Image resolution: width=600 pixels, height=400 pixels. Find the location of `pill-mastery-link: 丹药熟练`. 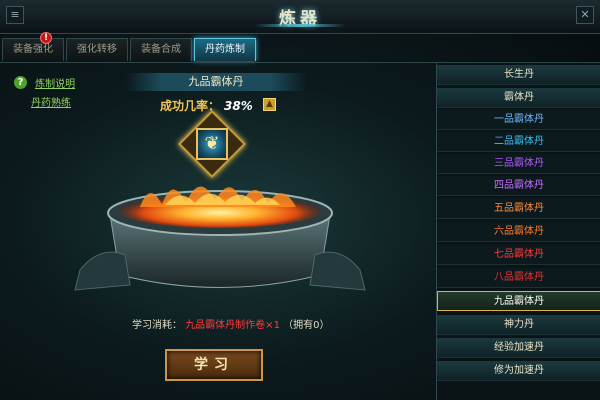

pill-mastery-link: 丹药熟练 is located at coordinates (51, 101).